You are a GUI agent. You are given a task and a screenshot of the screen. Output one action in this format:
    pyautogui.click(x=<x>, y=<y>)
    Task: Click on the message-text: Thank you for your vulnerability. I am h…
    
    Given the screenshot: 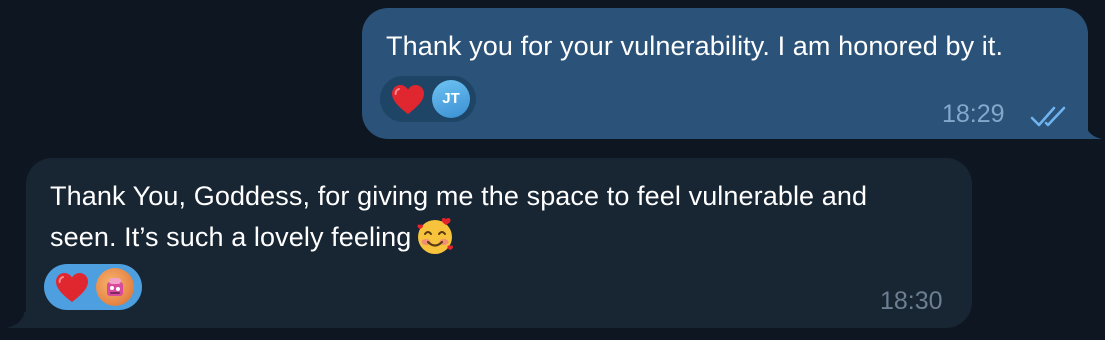 What is the action you would take?
    pyautogui.click(x=695, y=46)
    